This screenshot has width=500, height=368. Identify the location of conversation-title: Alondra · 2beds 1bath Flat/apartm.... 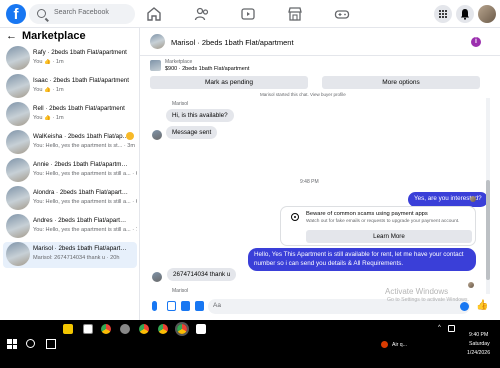
(81, 192).